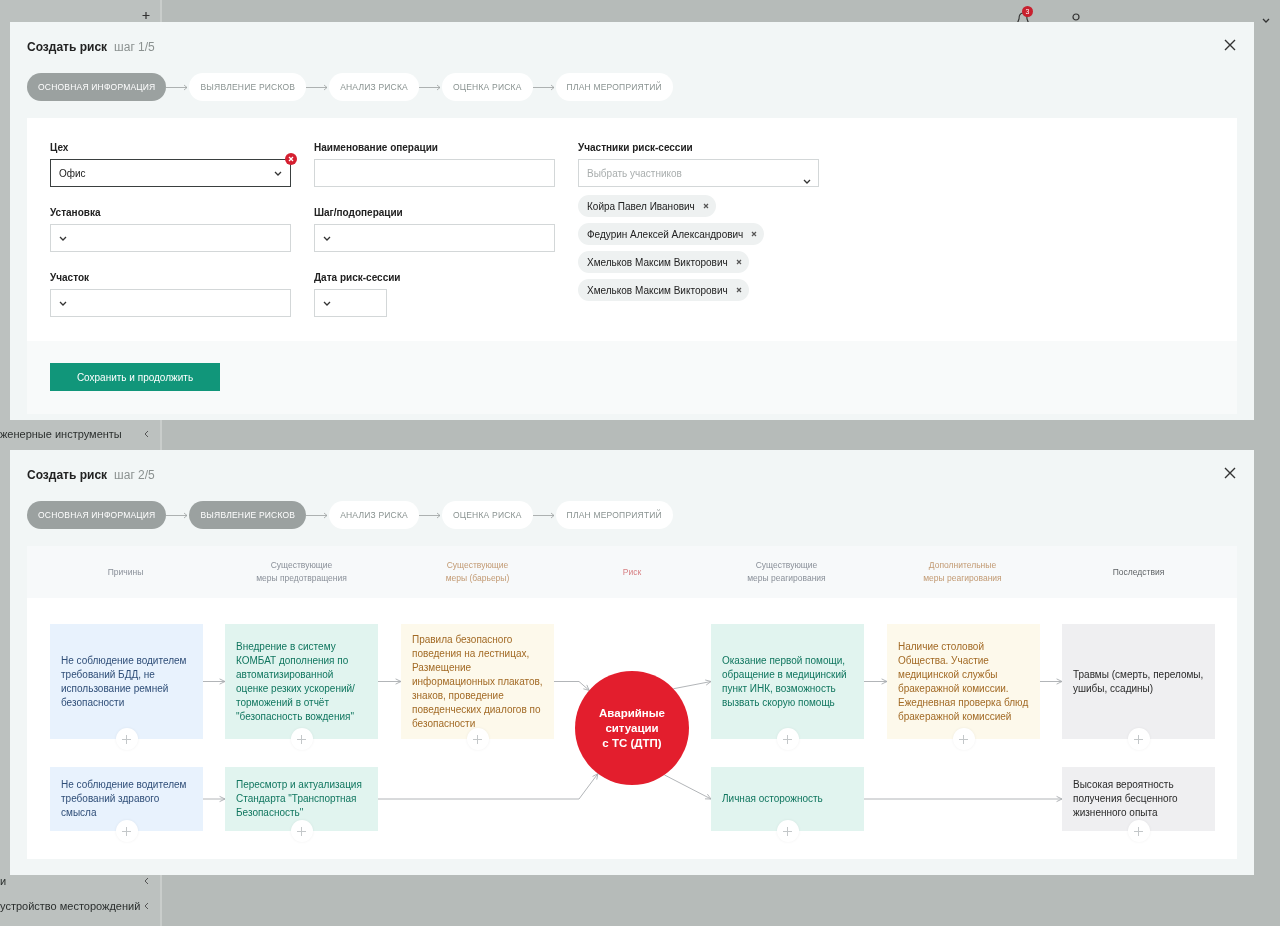 The height and width of the screenshot is (926, 1280). Describe the element at coordinates (126, 681) in the screenshot. I see `diagram-node: Не соблюдение водителем требований БДД, не использование ремней безопасности` at that location.